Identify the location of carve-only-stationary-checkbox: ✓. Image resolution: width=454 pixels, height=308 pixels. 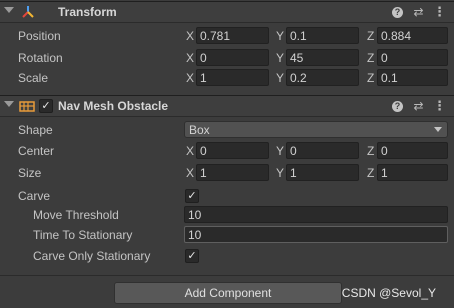
(192, 256).